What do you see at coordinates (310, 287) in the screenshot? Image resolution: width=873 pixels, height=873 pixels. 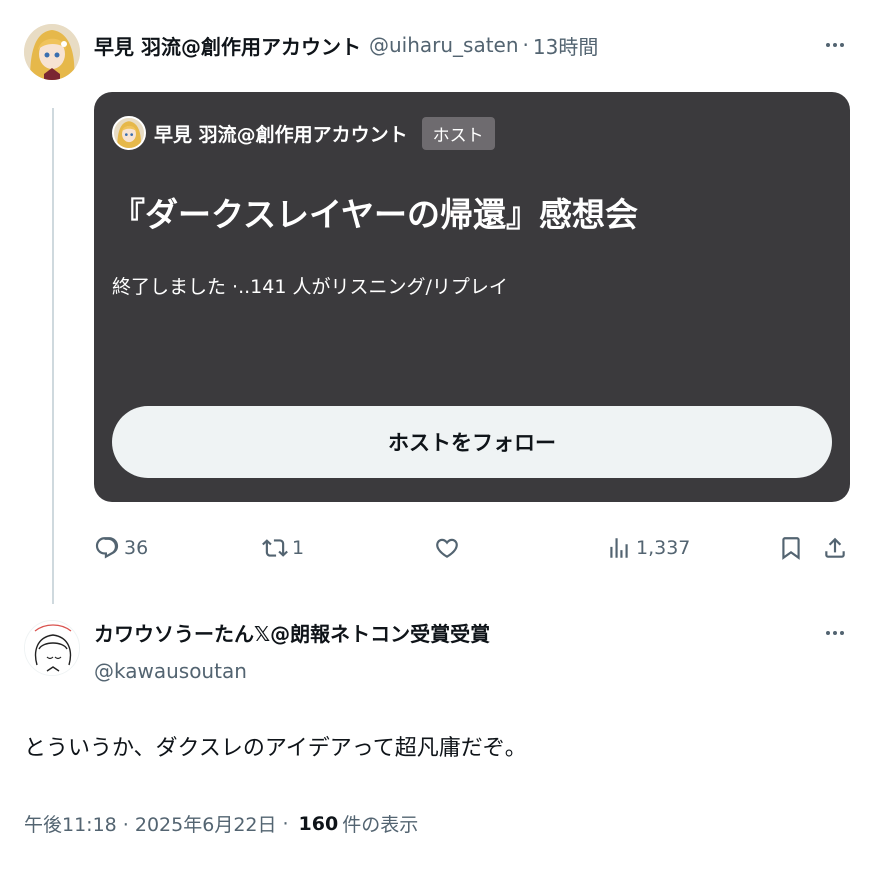 I see `space-status: 終了しました ·..141 人がリスニング/リプレイ` at bounding box center [310, 287].